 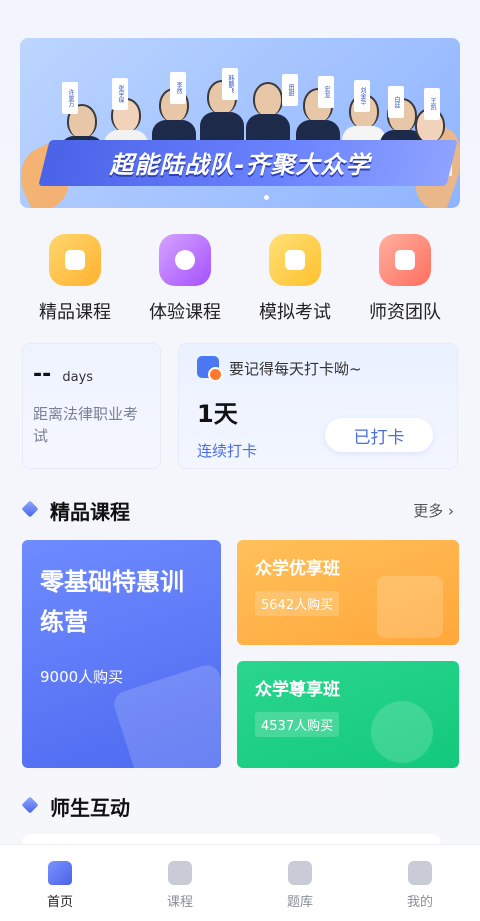 What do you see at coordinates (410, 607) in the screenshot?
I see `badge-decoration` at bounding box center [410, 607].